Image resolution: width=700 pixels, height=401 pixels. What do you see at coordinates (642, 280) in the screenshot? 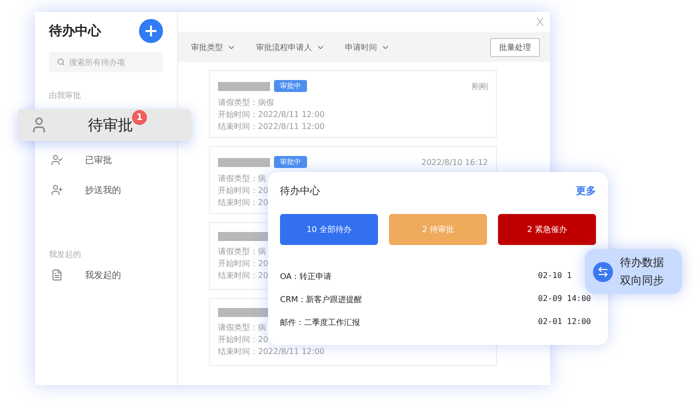
I see `sync-text: 双向同步` at bounding box center [642, 280].